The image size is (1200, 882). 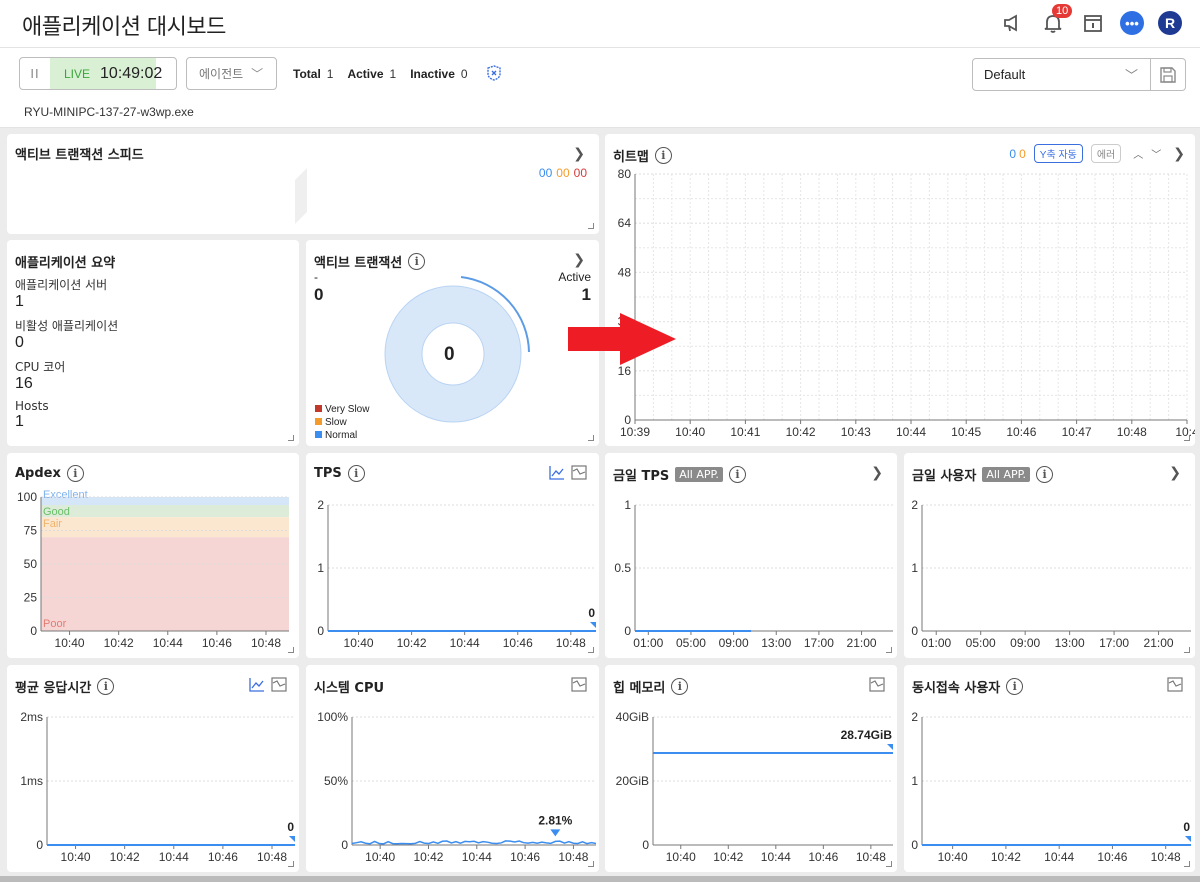 I want to click on summary-label: CPU 코어, so click(x=40, y=367).